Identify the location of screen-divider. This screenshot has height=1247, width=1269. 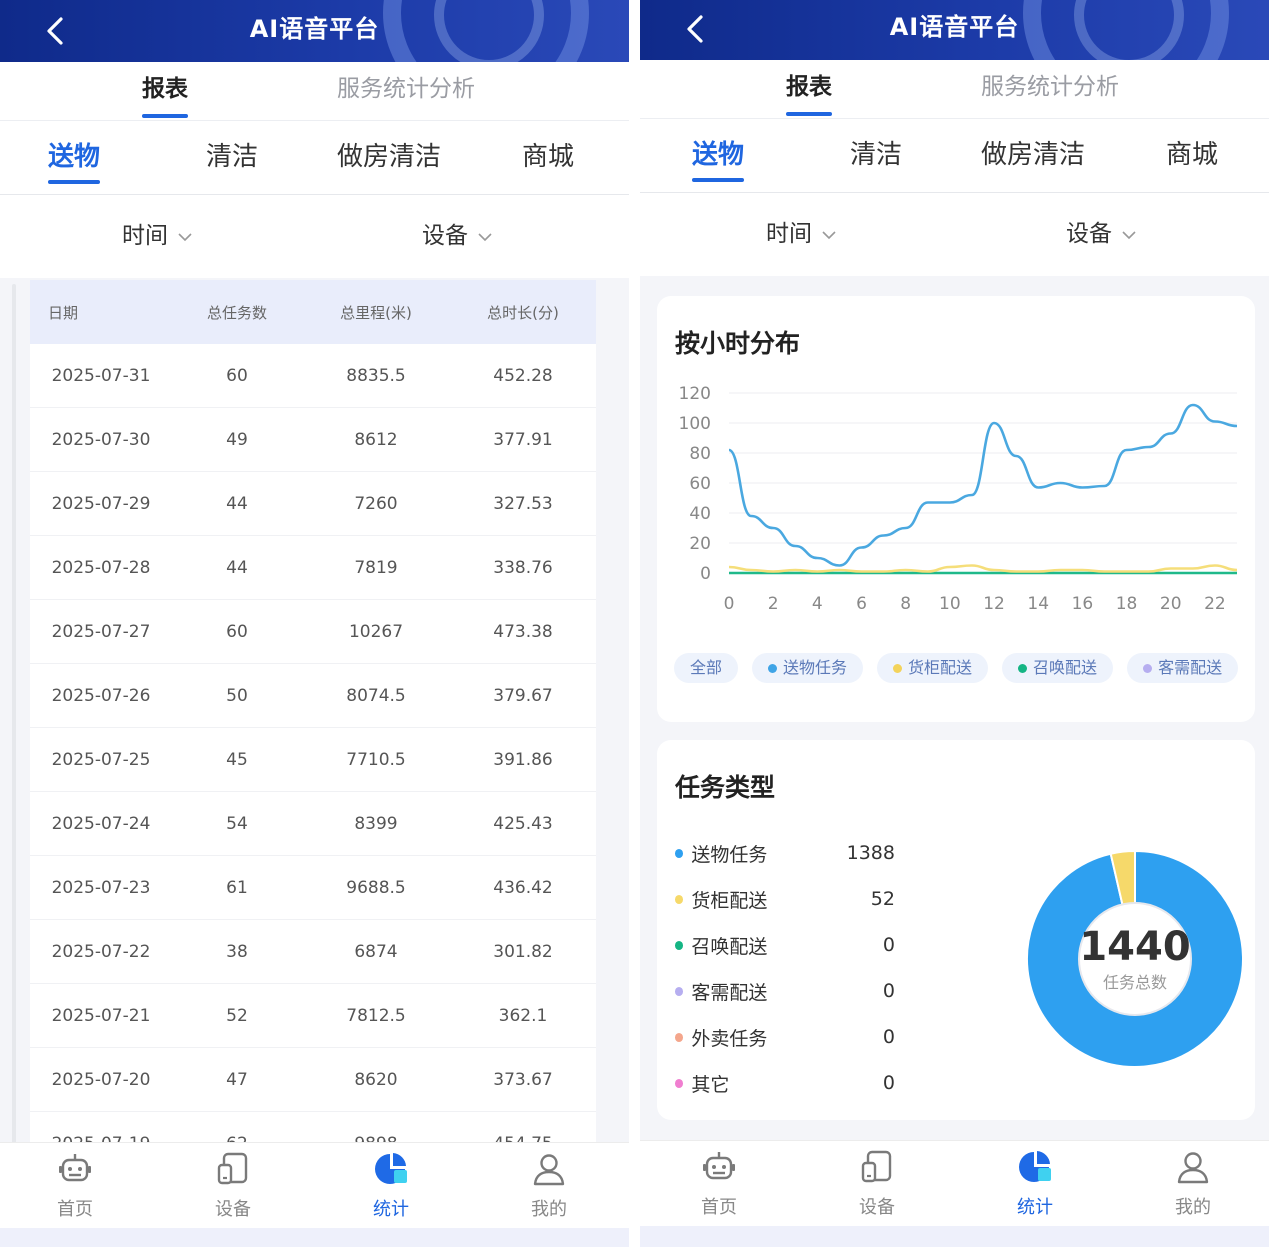
(634, 623).